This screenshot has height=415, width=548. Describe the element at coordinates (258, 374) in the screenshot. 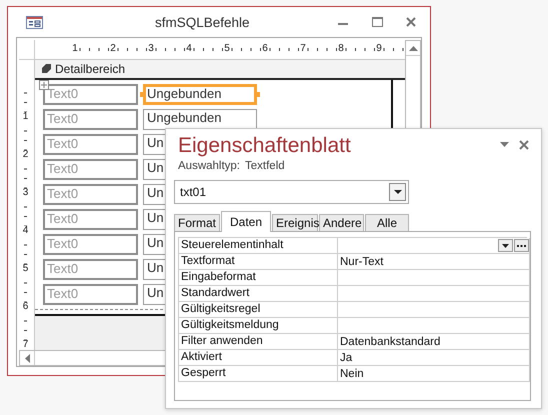

I see `property-name: Gesperrt` at that location.